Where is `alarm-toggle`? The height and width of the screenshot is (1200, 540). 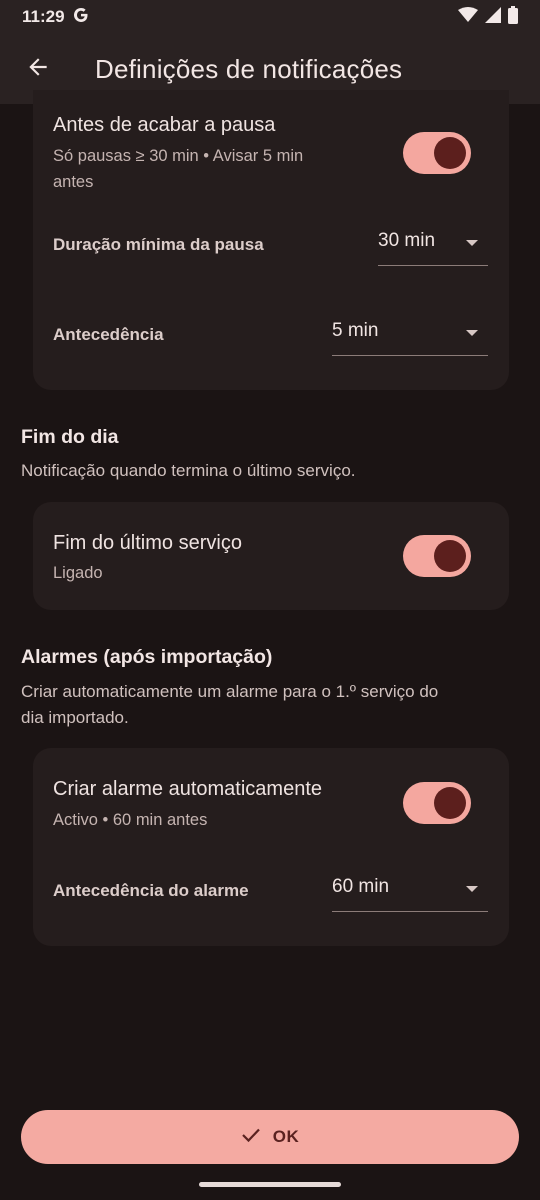
alarm-toggle is located at coordinates (437, 803).